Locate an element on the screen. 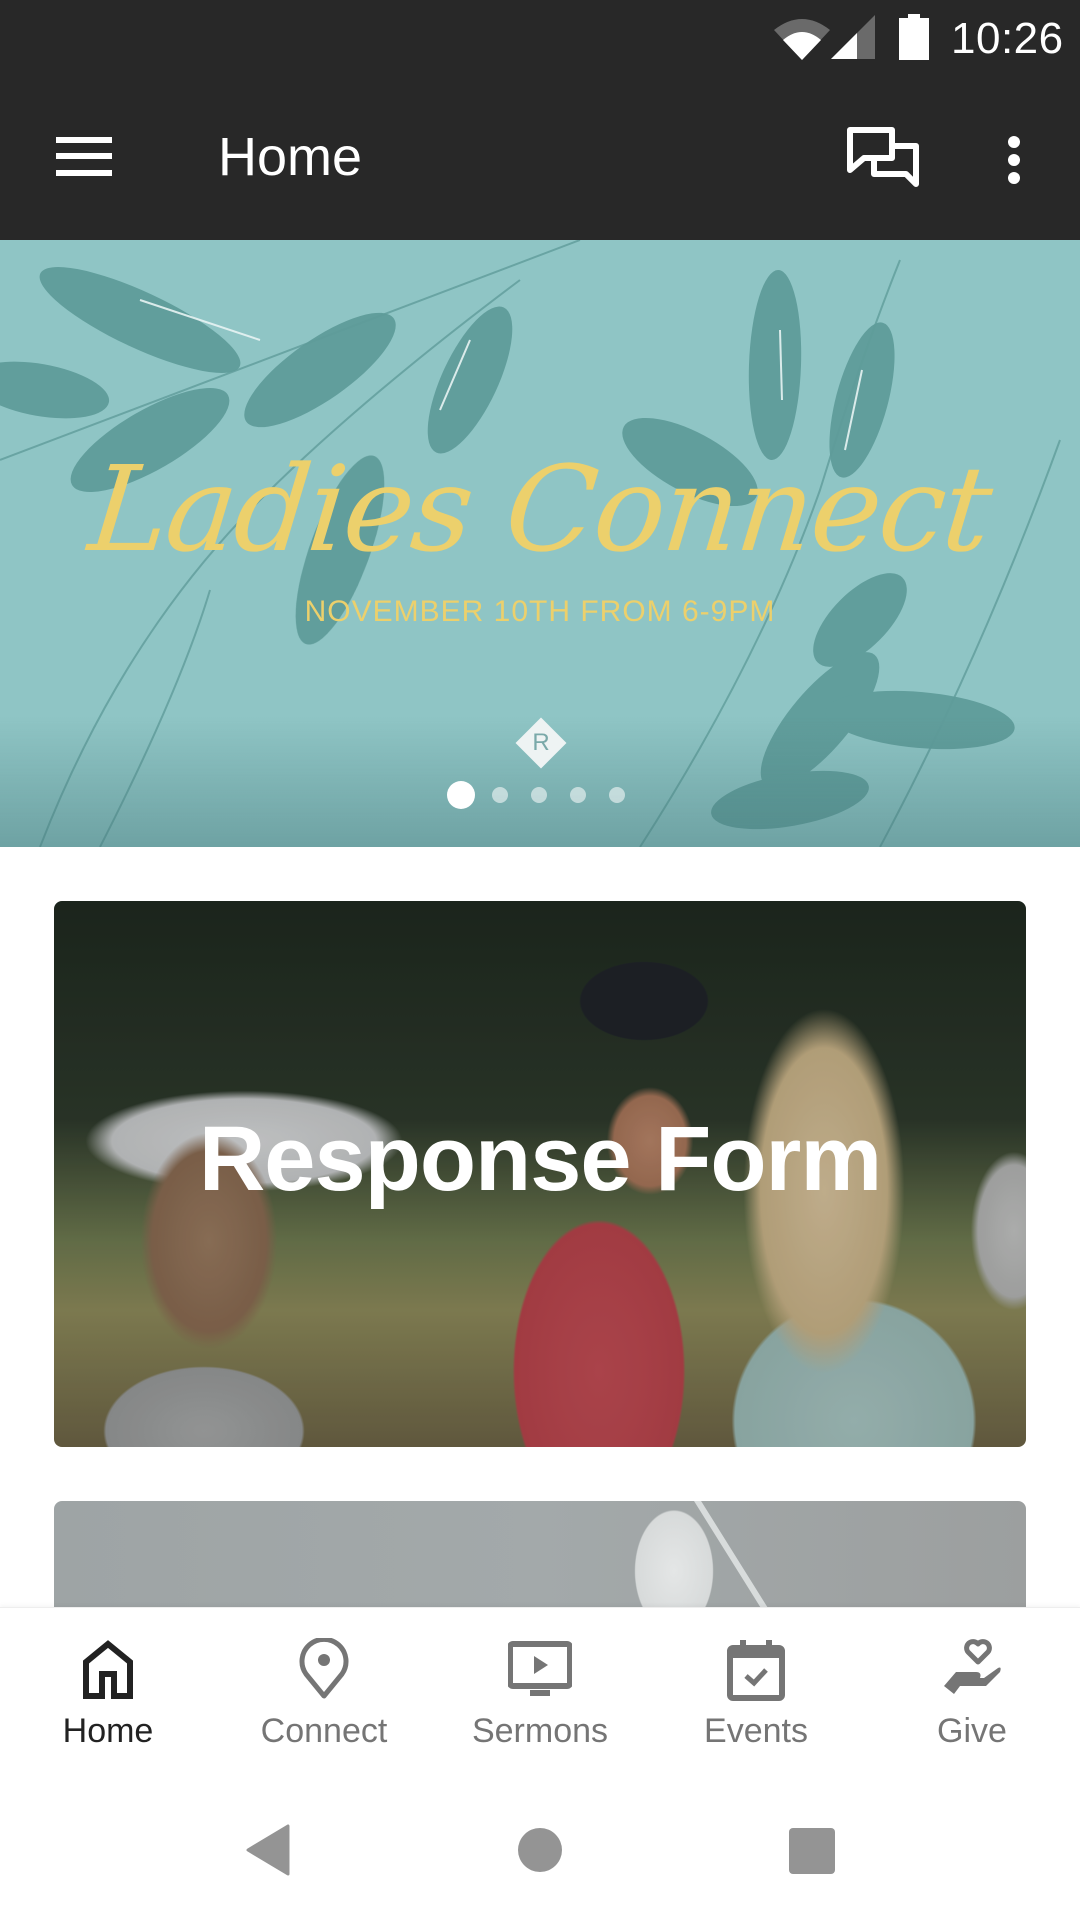 The image size is (1080, 1920). carousel-pager is located at coordinates (540, 795).